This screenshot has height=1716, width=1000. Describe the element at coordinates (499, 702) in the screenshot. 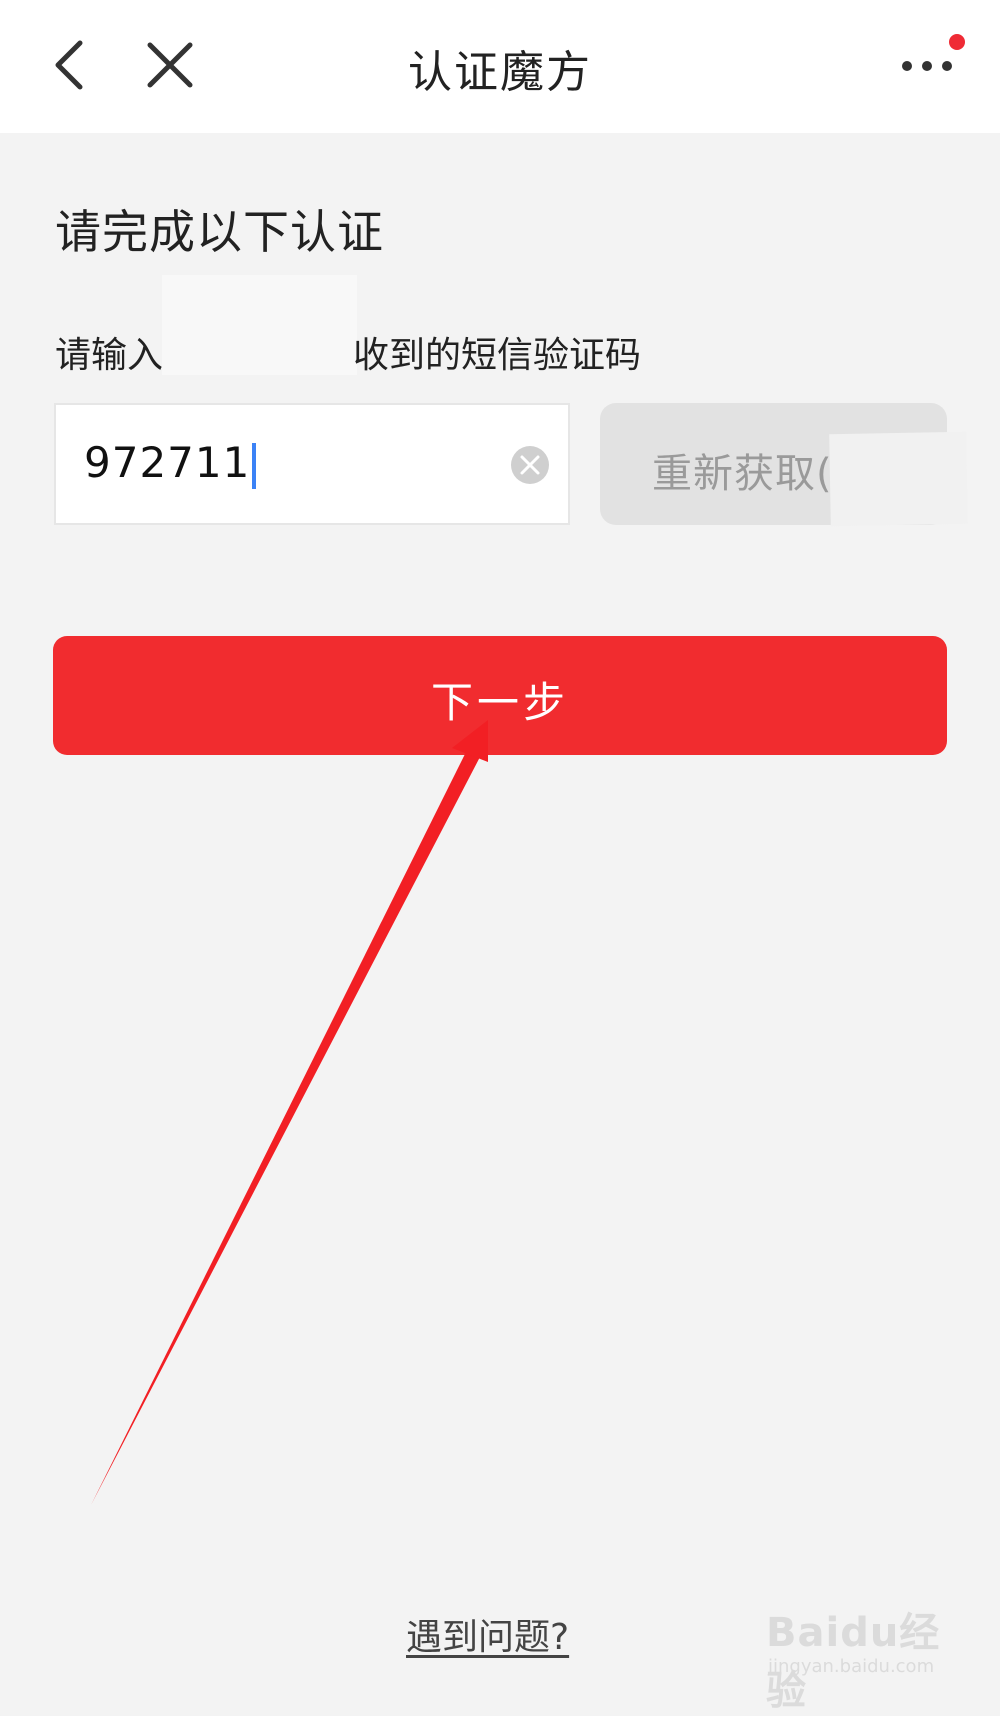

I see `next-step-label: 下一步` at that location.